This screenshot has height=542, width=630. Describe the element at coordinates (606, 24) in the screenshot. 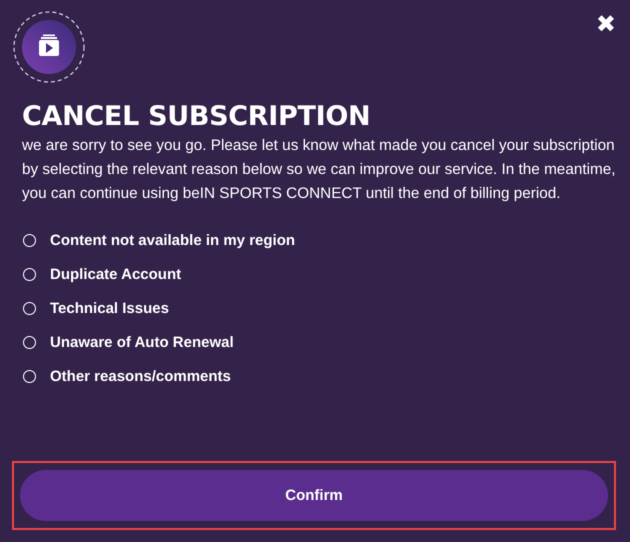

I see `close-button: ✖` at that location.